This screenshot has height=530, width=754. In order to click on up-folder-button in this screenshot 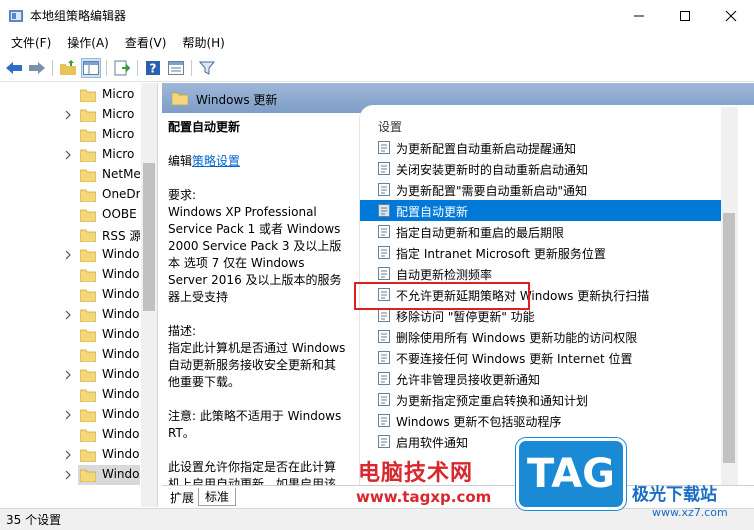, I will do `click(68, 68)`.